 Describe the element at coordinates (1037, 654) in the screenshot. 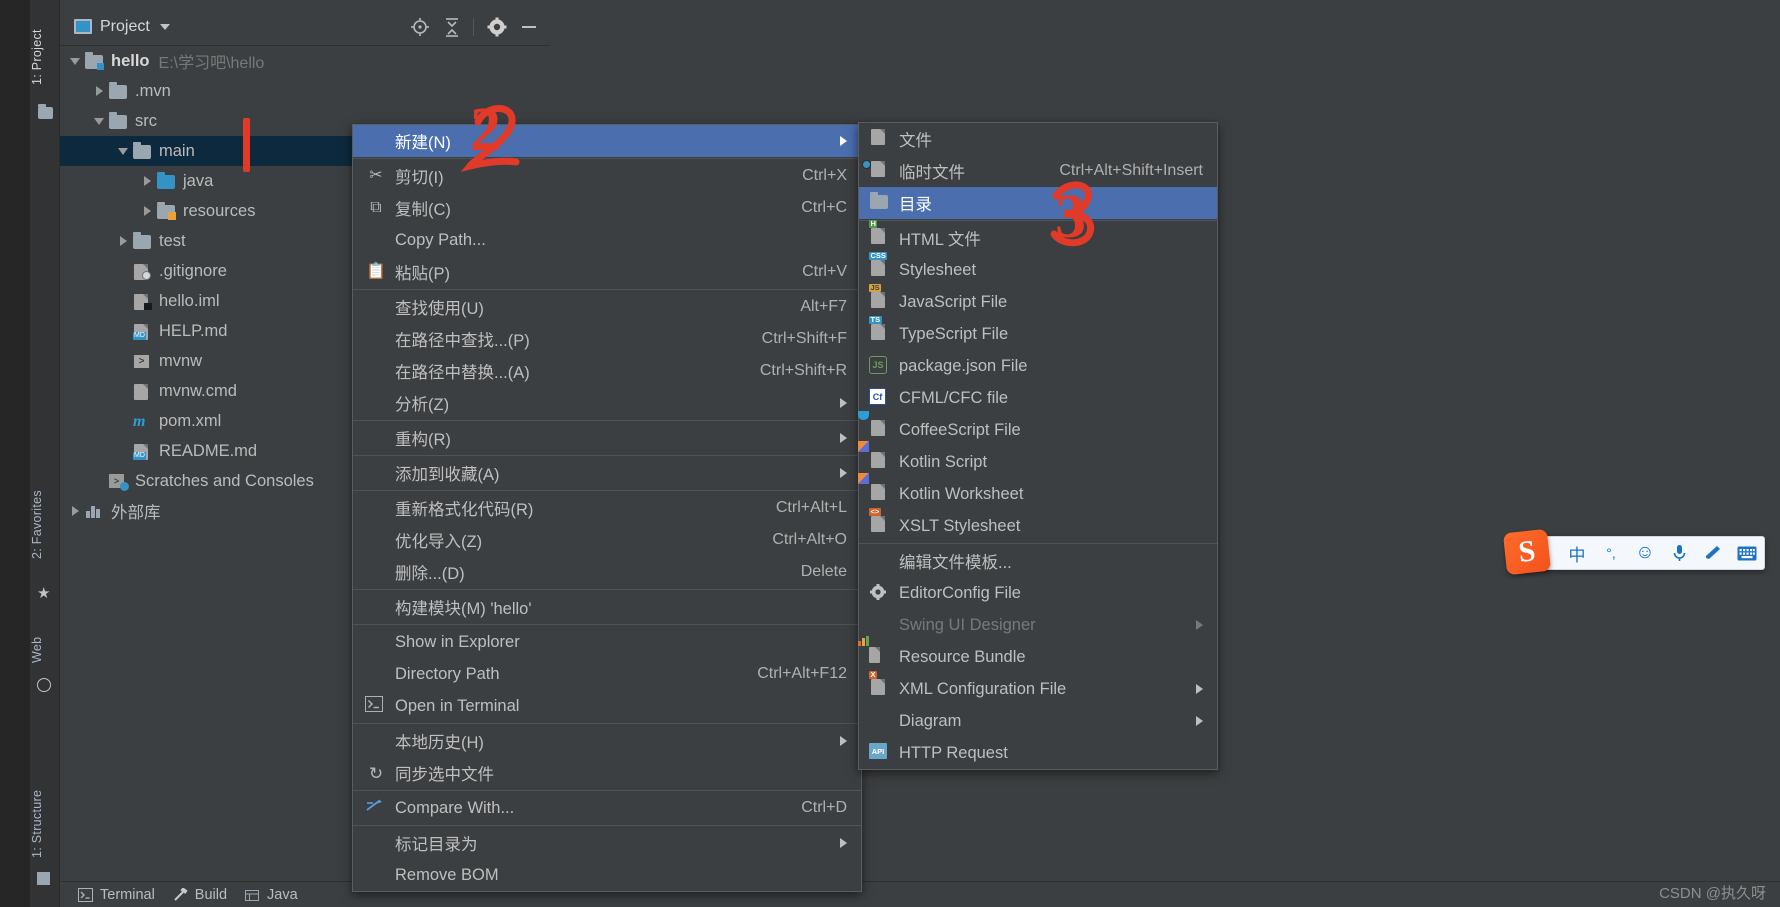

I see `submenu-item-resource-bundle: Resource Bundle` at that location.